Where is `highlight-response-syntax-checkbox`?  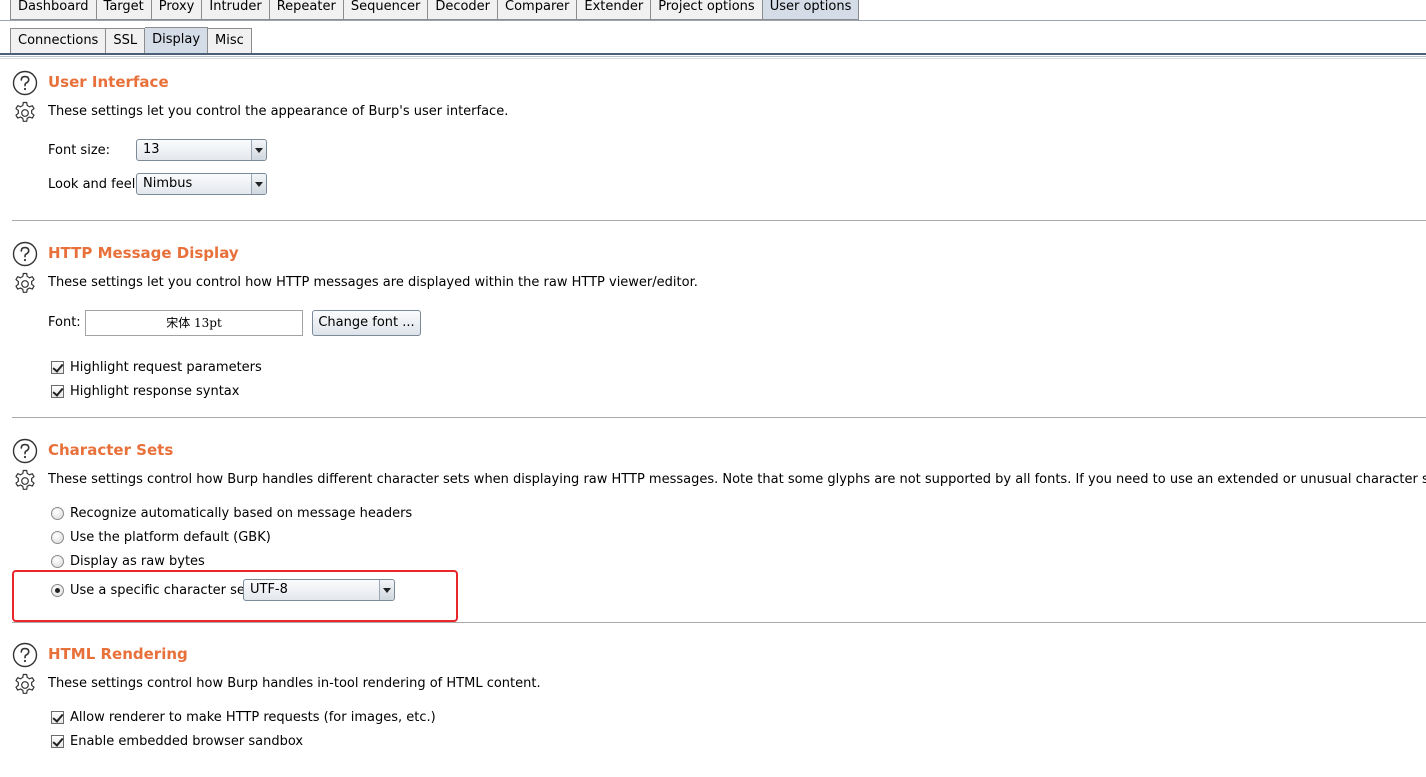 highlight-response-syntax-checkbox is located at coordinates (57, 391).